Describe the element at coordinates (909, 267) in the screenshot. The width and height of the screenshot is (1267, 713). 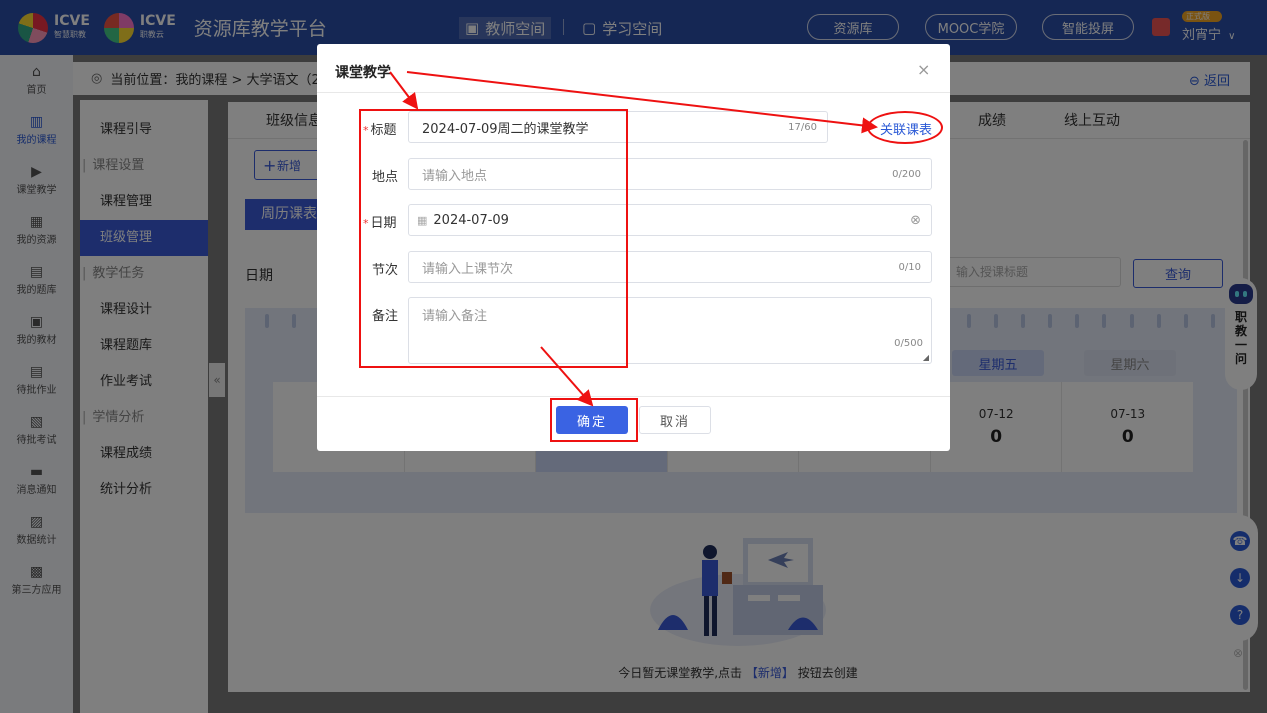
I see `period-char-count: 0/10` at that location.